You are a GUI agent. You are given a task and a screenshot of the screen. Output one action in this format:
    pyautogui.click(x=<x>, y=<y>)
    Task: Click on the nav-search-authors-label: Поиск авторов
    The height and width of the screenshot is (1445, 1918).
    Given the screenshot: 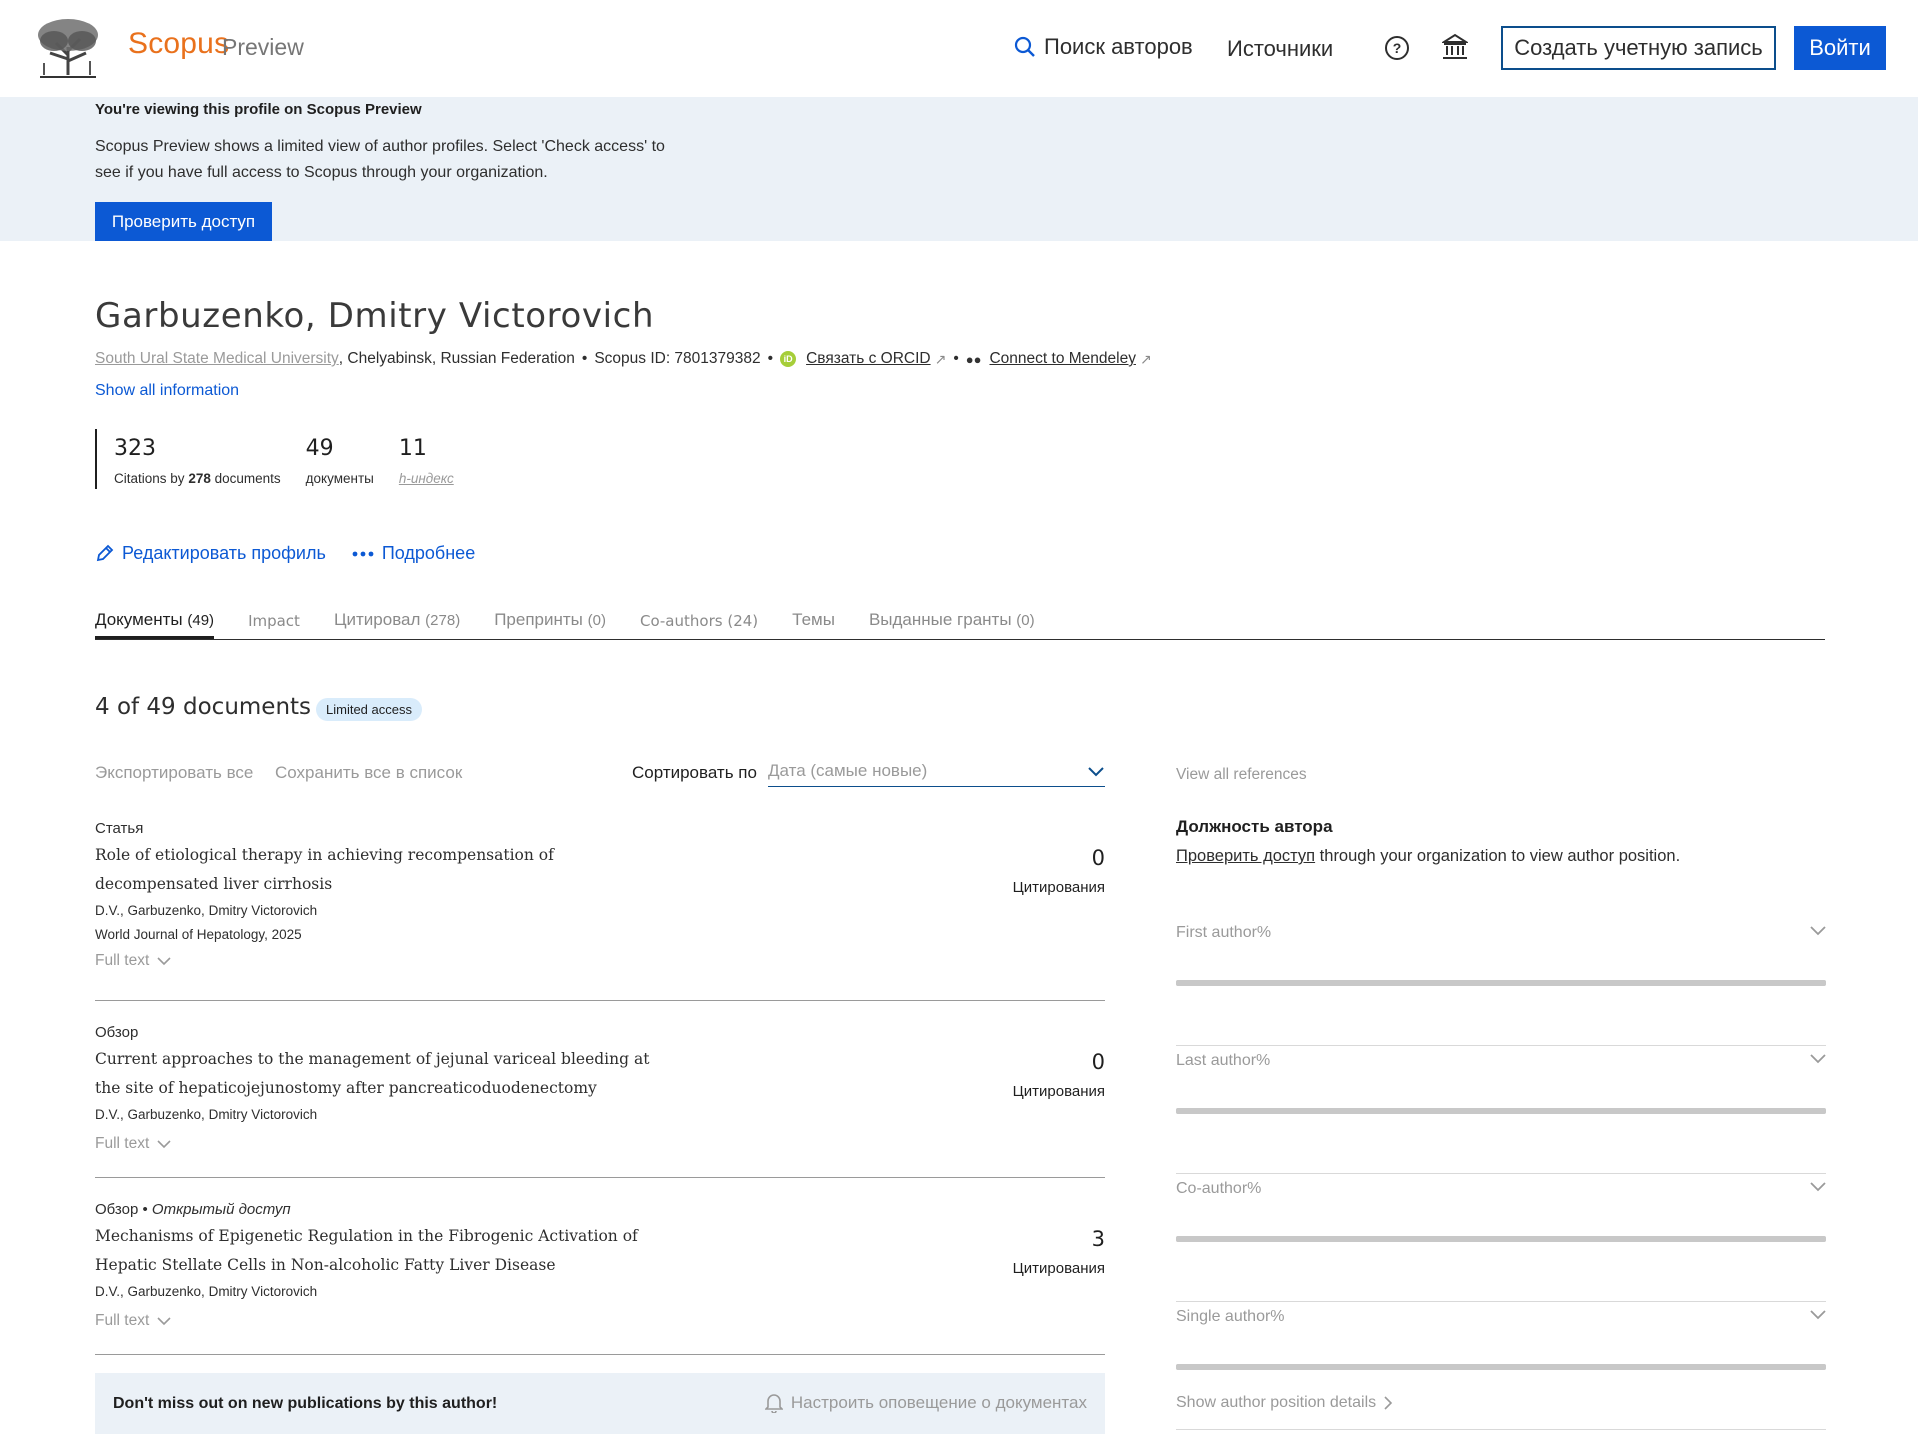 What is the action you would take?
    pyautogui.click(x=1118, y=46)
    